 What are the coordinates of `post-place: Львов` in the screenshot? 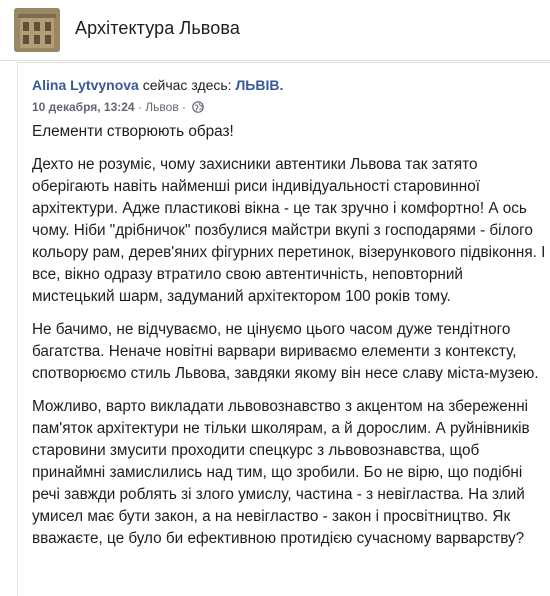 It's located at (161, 107).